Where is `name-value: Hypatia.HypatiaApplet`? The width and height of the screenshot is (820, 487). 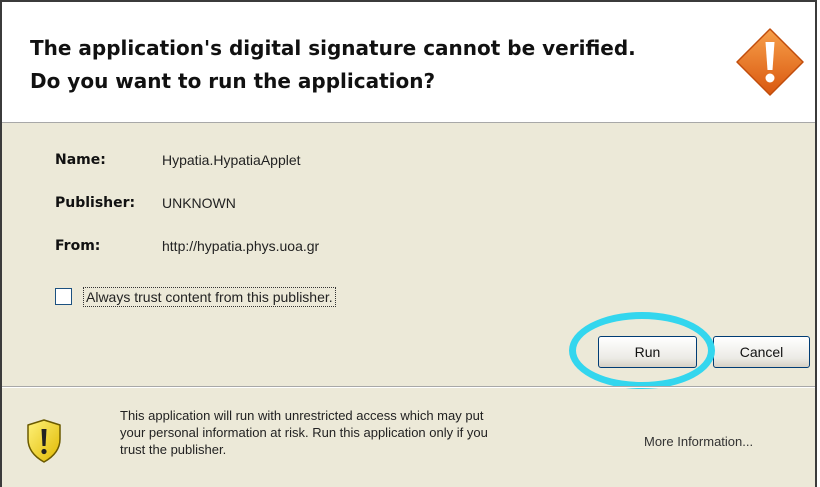
name-value: Hypatia.HypatiaApplet is located at coordinates (231, 160).